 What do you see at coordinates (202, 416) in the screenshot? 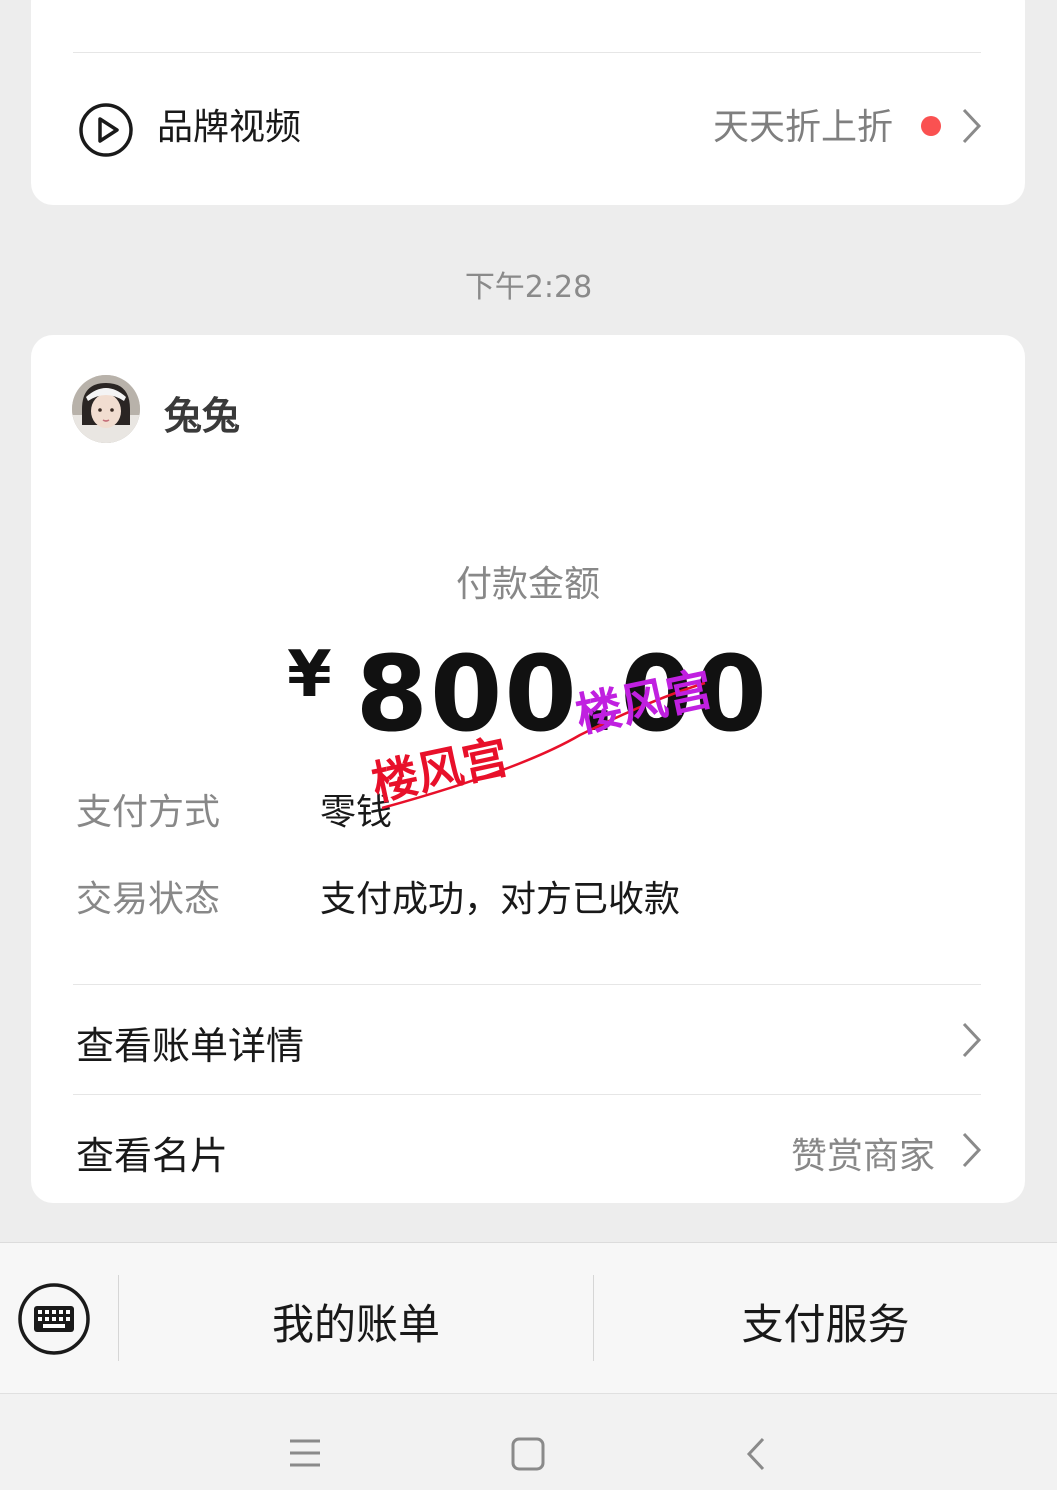
I see `sender-name: 兔兔` at bounding box center [202, 416].